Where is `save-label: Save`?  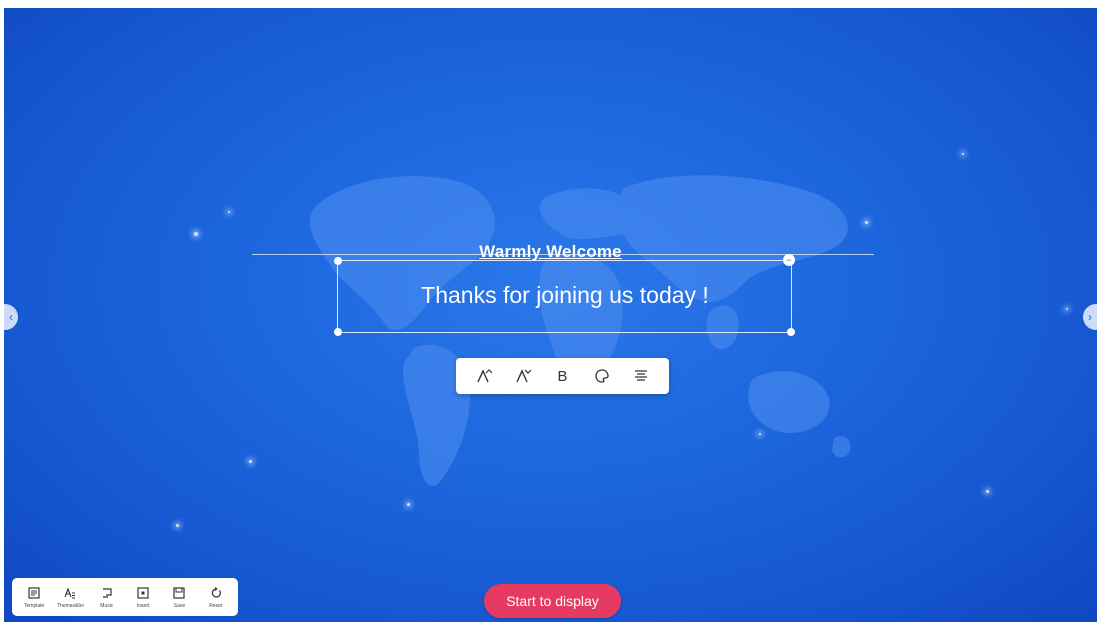 save-label: Save is located at coordinates (179, 605).